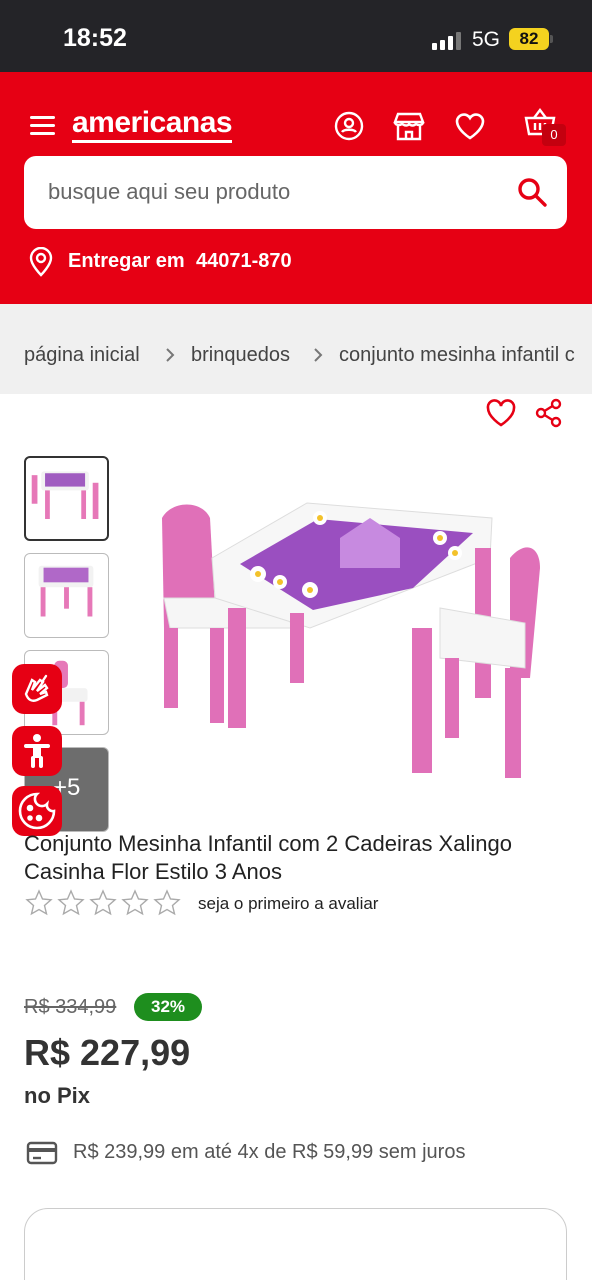  What do you see at coordinates (470, 126) in the screenshot?
I see `heart-icon` at bounding box center [470, 126].